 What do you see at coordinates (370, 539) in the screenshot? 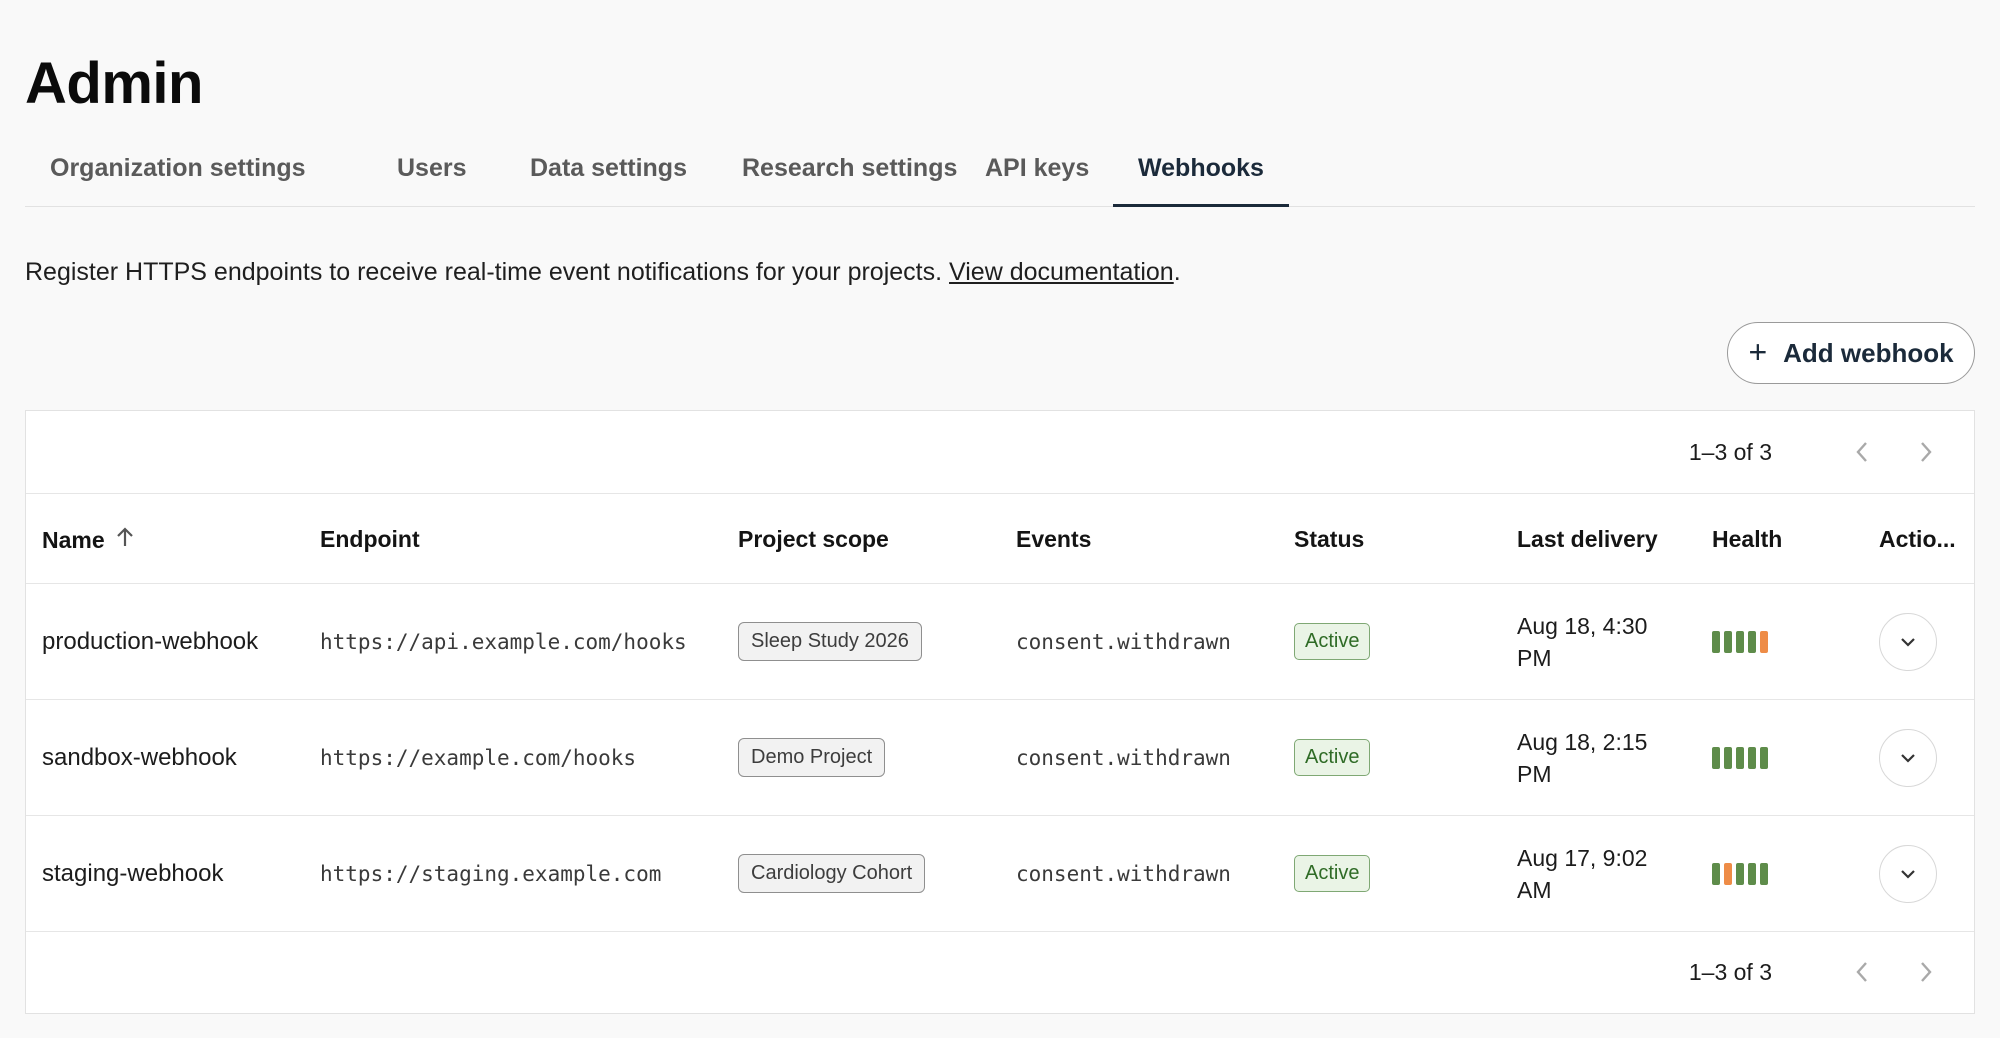
I see `column-header-endpoint: Endpoint` at bounding box center [370, 539].